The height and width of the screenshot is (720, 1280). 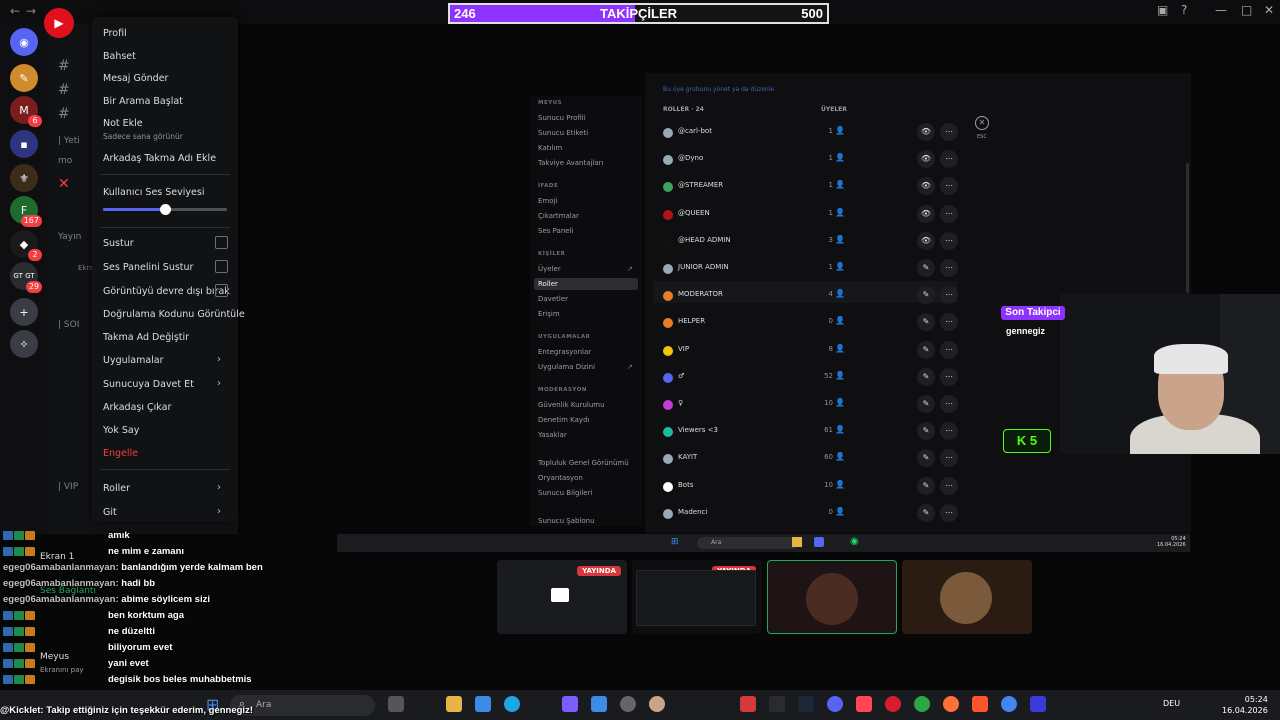 I want to click on menu-item-roles: Roller, so click(x=116, y=488).